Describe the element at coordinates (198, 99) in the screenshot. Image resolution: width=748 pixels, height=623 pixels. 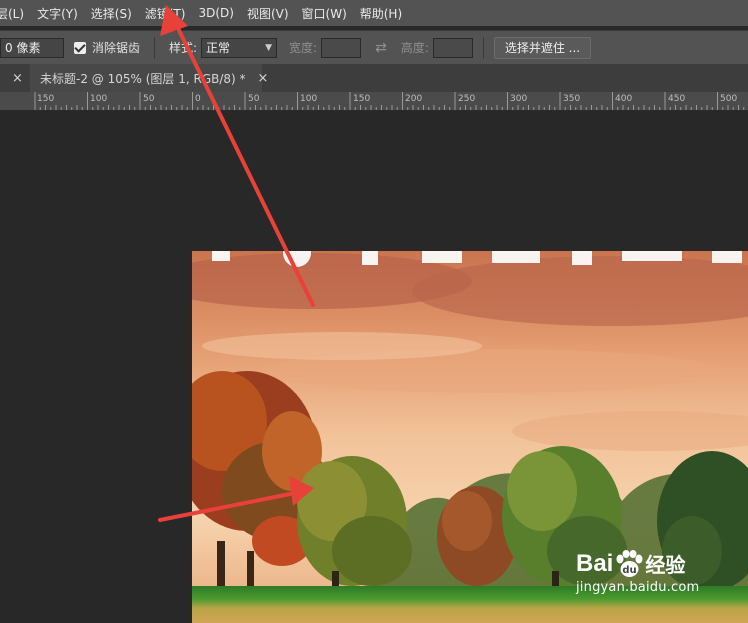
I see `ruler-label: 0` at that location.